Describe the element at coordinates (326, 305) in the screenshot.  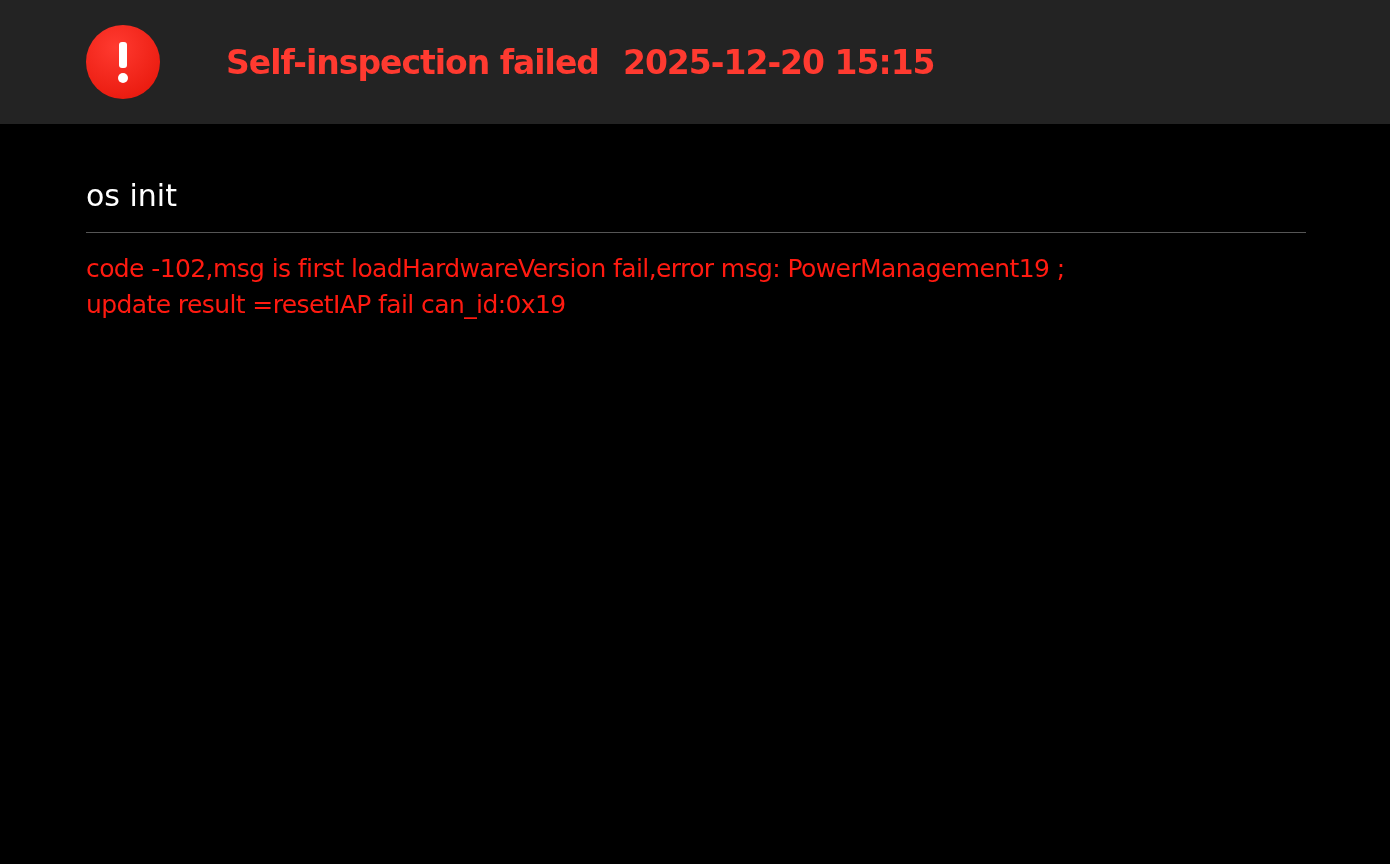
I see `error-message: update result =resetIAP fail can_id:0x19` at that location.